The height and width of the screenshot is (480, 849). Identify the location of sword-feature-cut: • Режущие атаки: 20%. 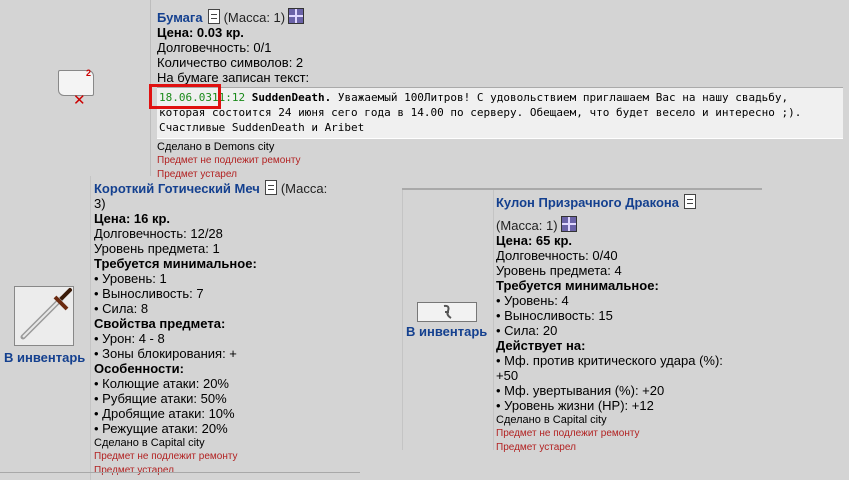
(161, 428).